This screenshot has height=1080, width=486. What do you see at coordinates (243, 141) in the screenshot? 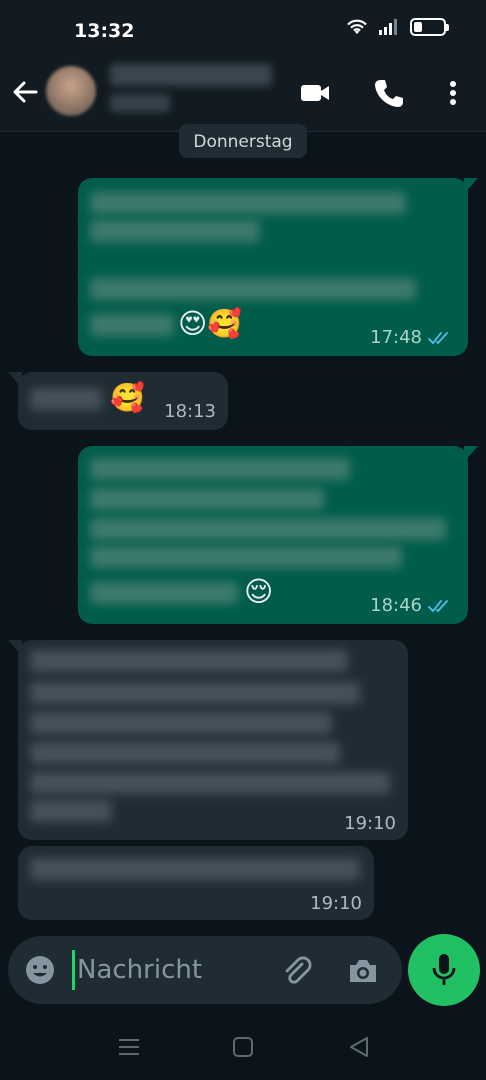
I see `date-separator: Donnerstag` at bounding box center [243, 141].